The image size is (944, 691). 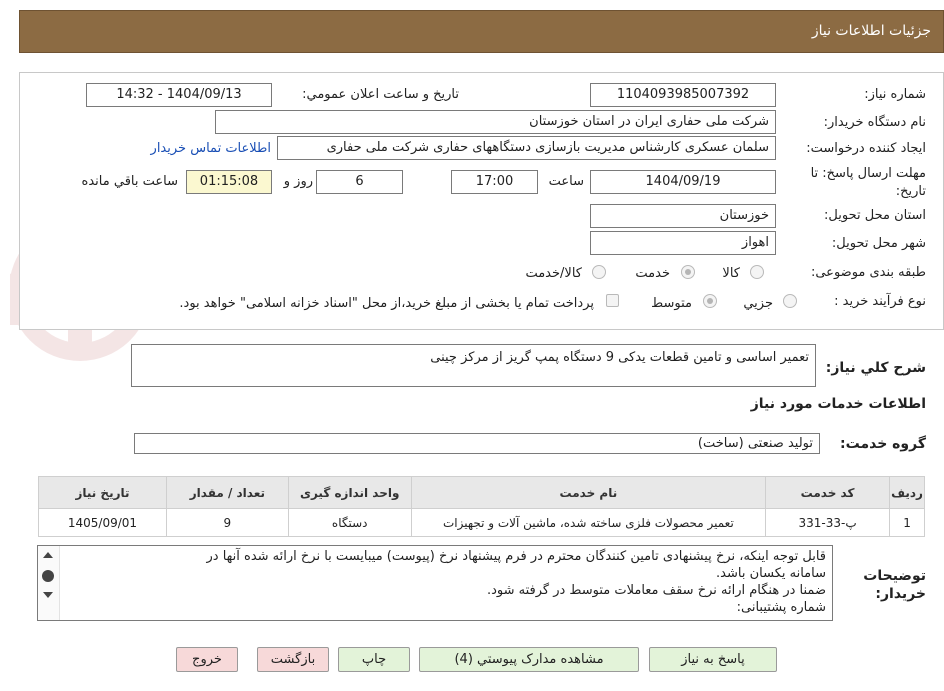 I want to click on deadline-label: مهلت ارسال پاسخ: تا, so click(x=868, y=173).